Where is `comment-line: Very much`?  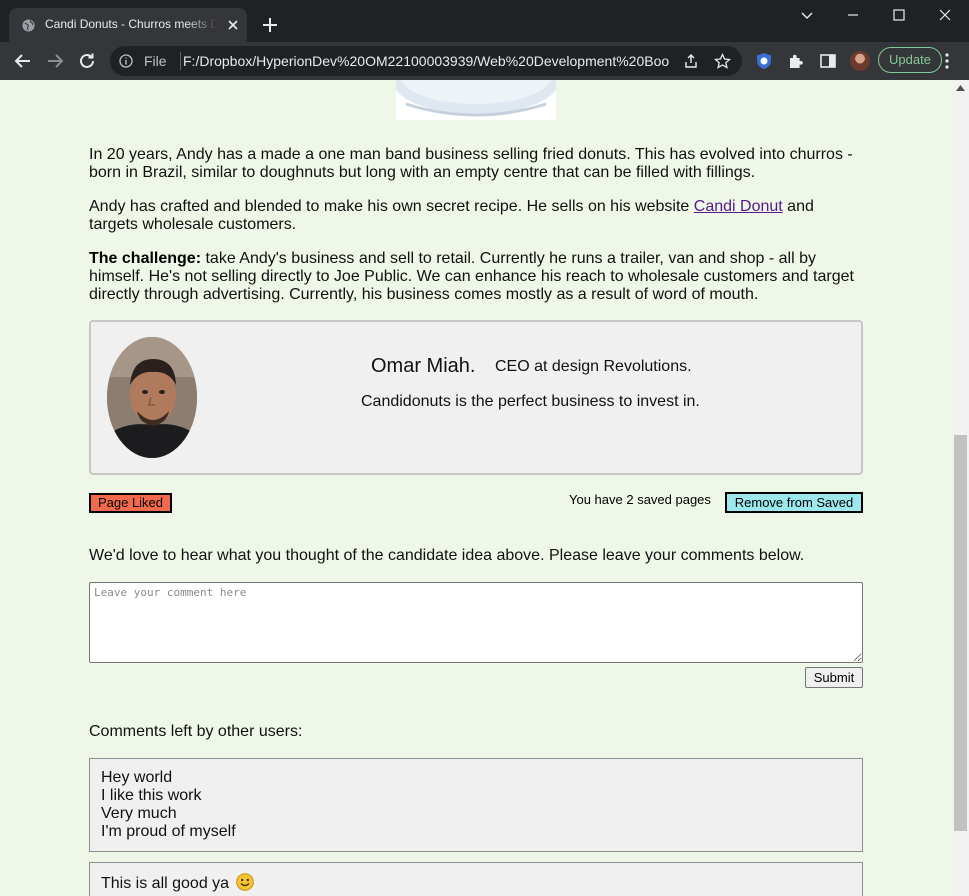
comment-line: Very much is located at coordinates (139, 813).